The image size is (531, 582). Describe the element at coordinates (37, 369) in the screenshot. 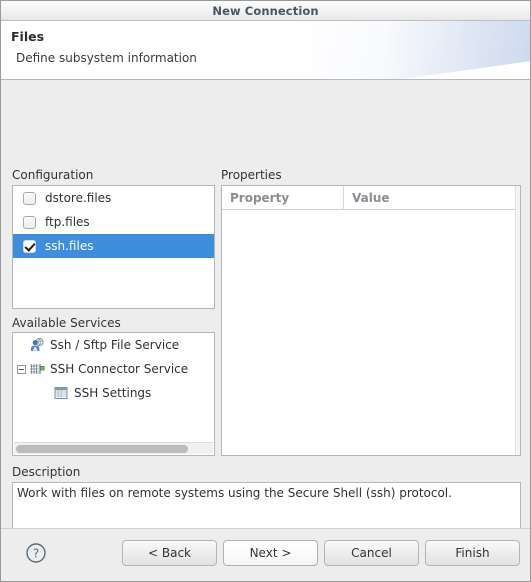

I see `ssh-connector-service-icon` at that location.